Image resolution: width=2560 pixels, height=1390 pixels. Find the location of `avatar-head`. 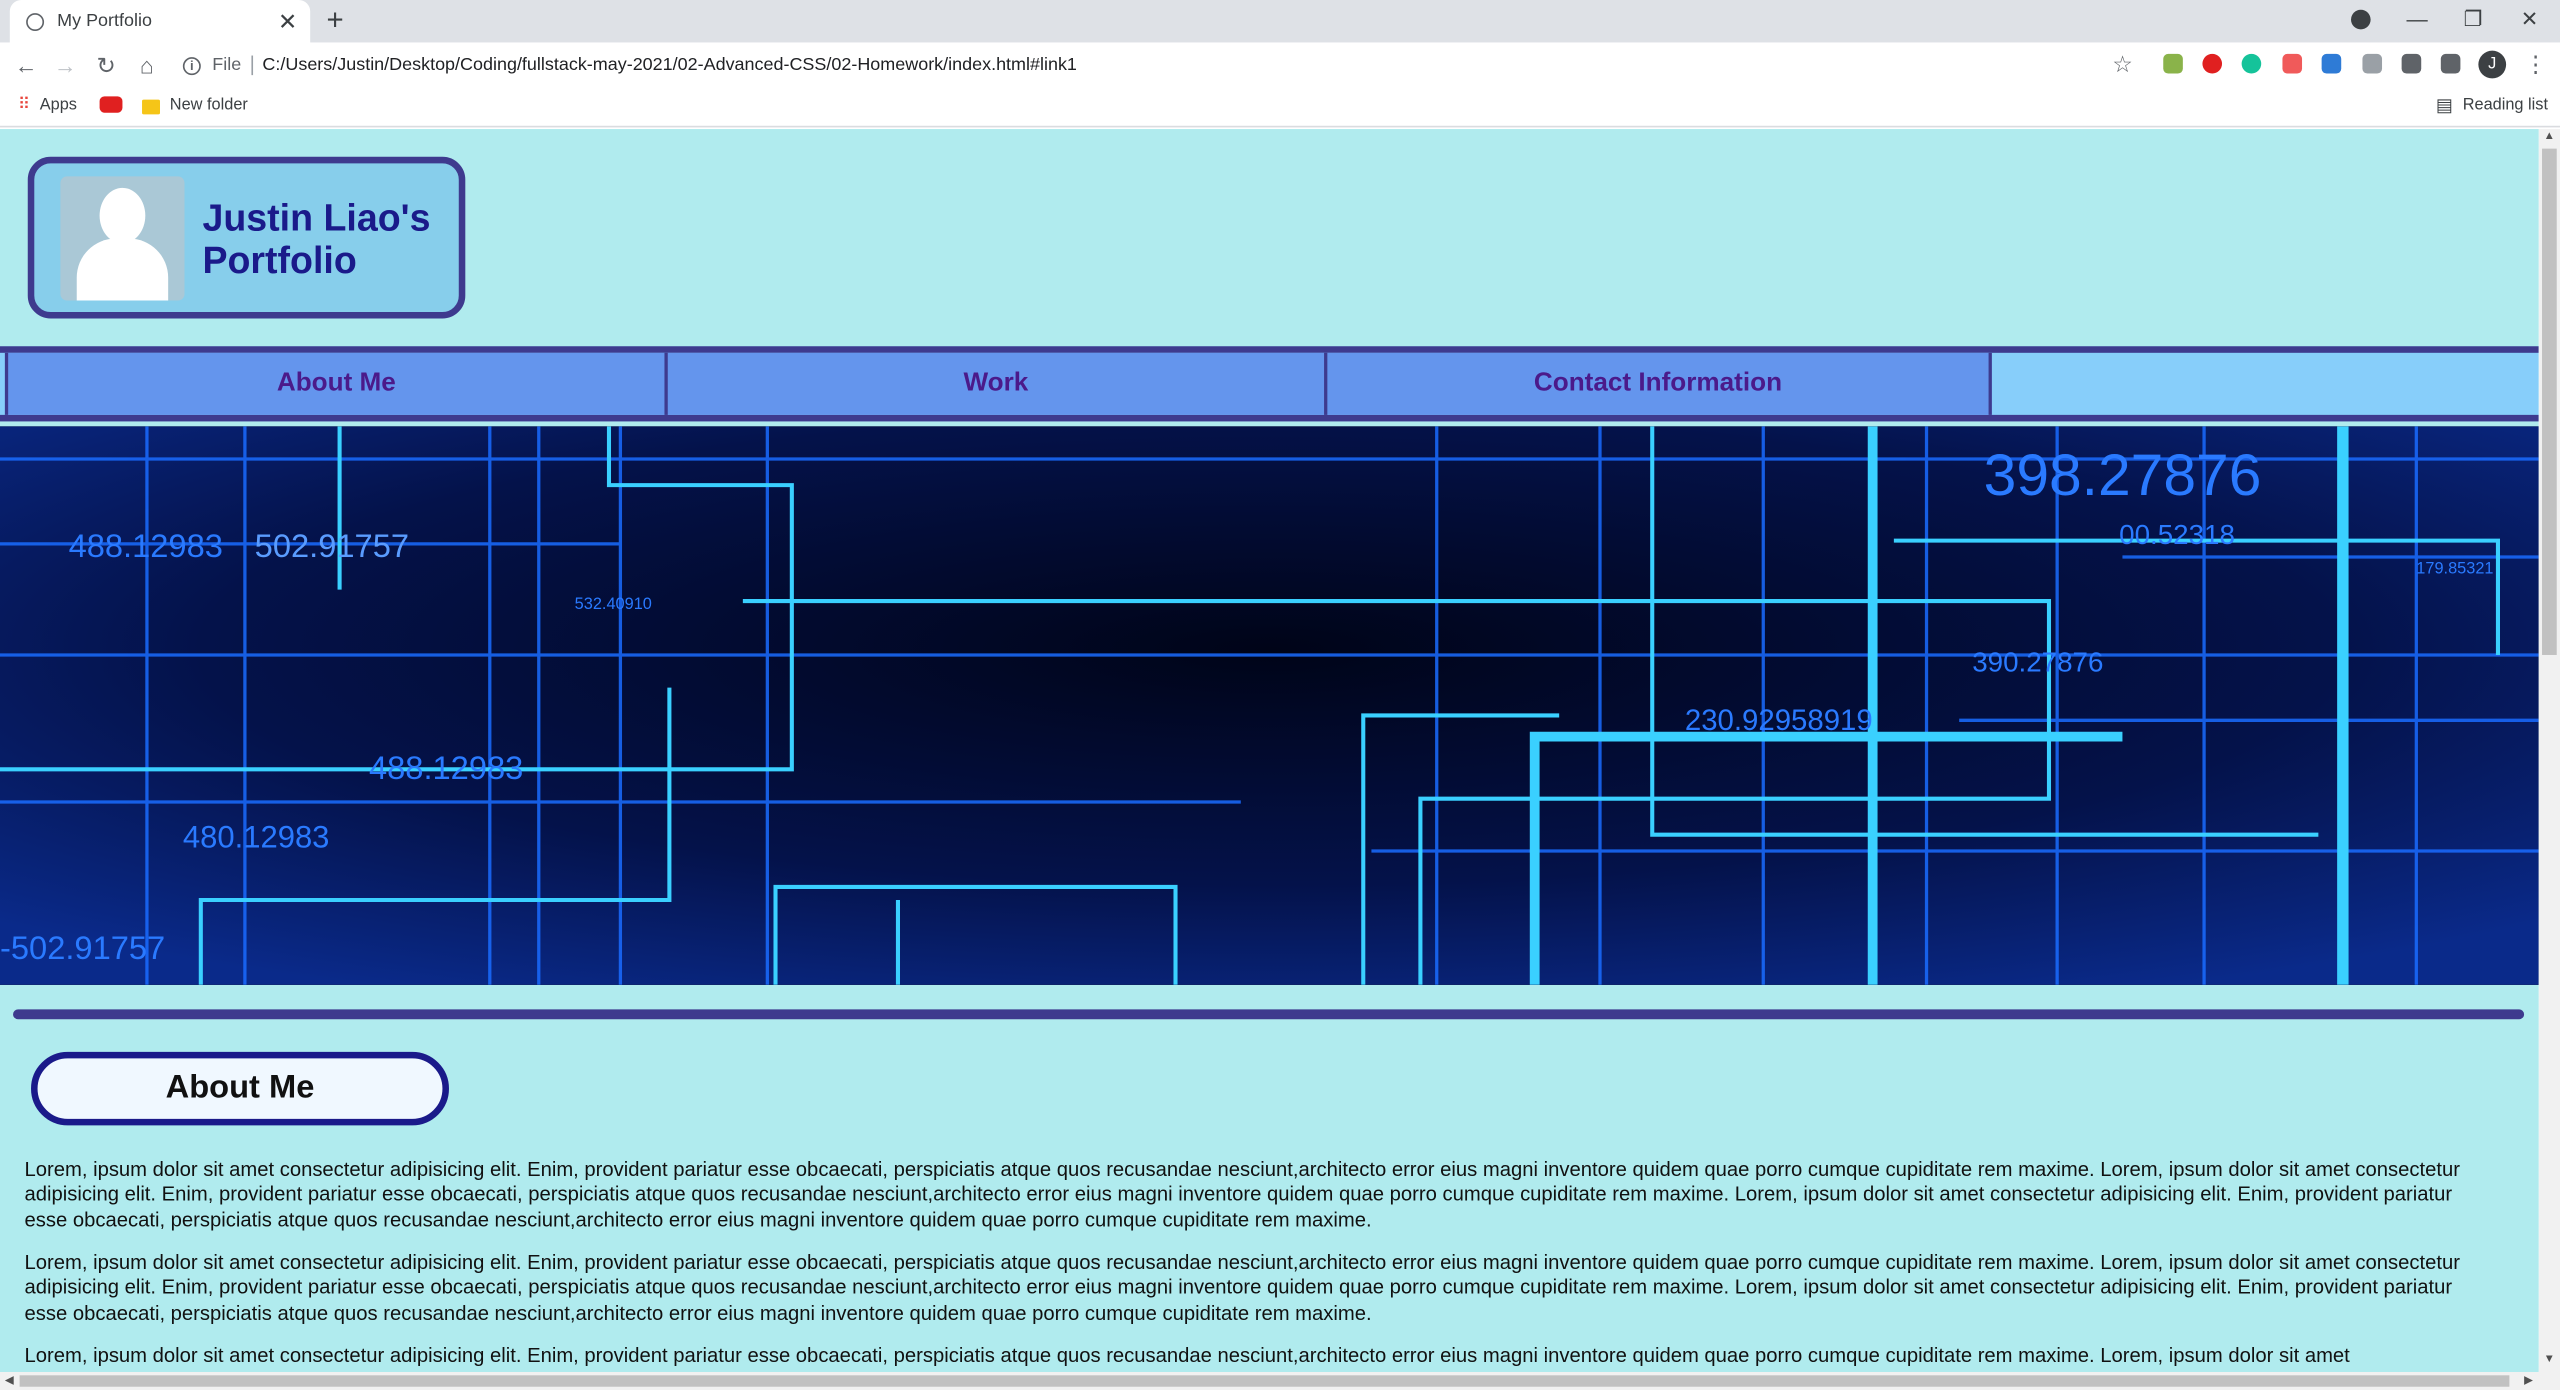

avatar-head is located at coordinates (122, 215).